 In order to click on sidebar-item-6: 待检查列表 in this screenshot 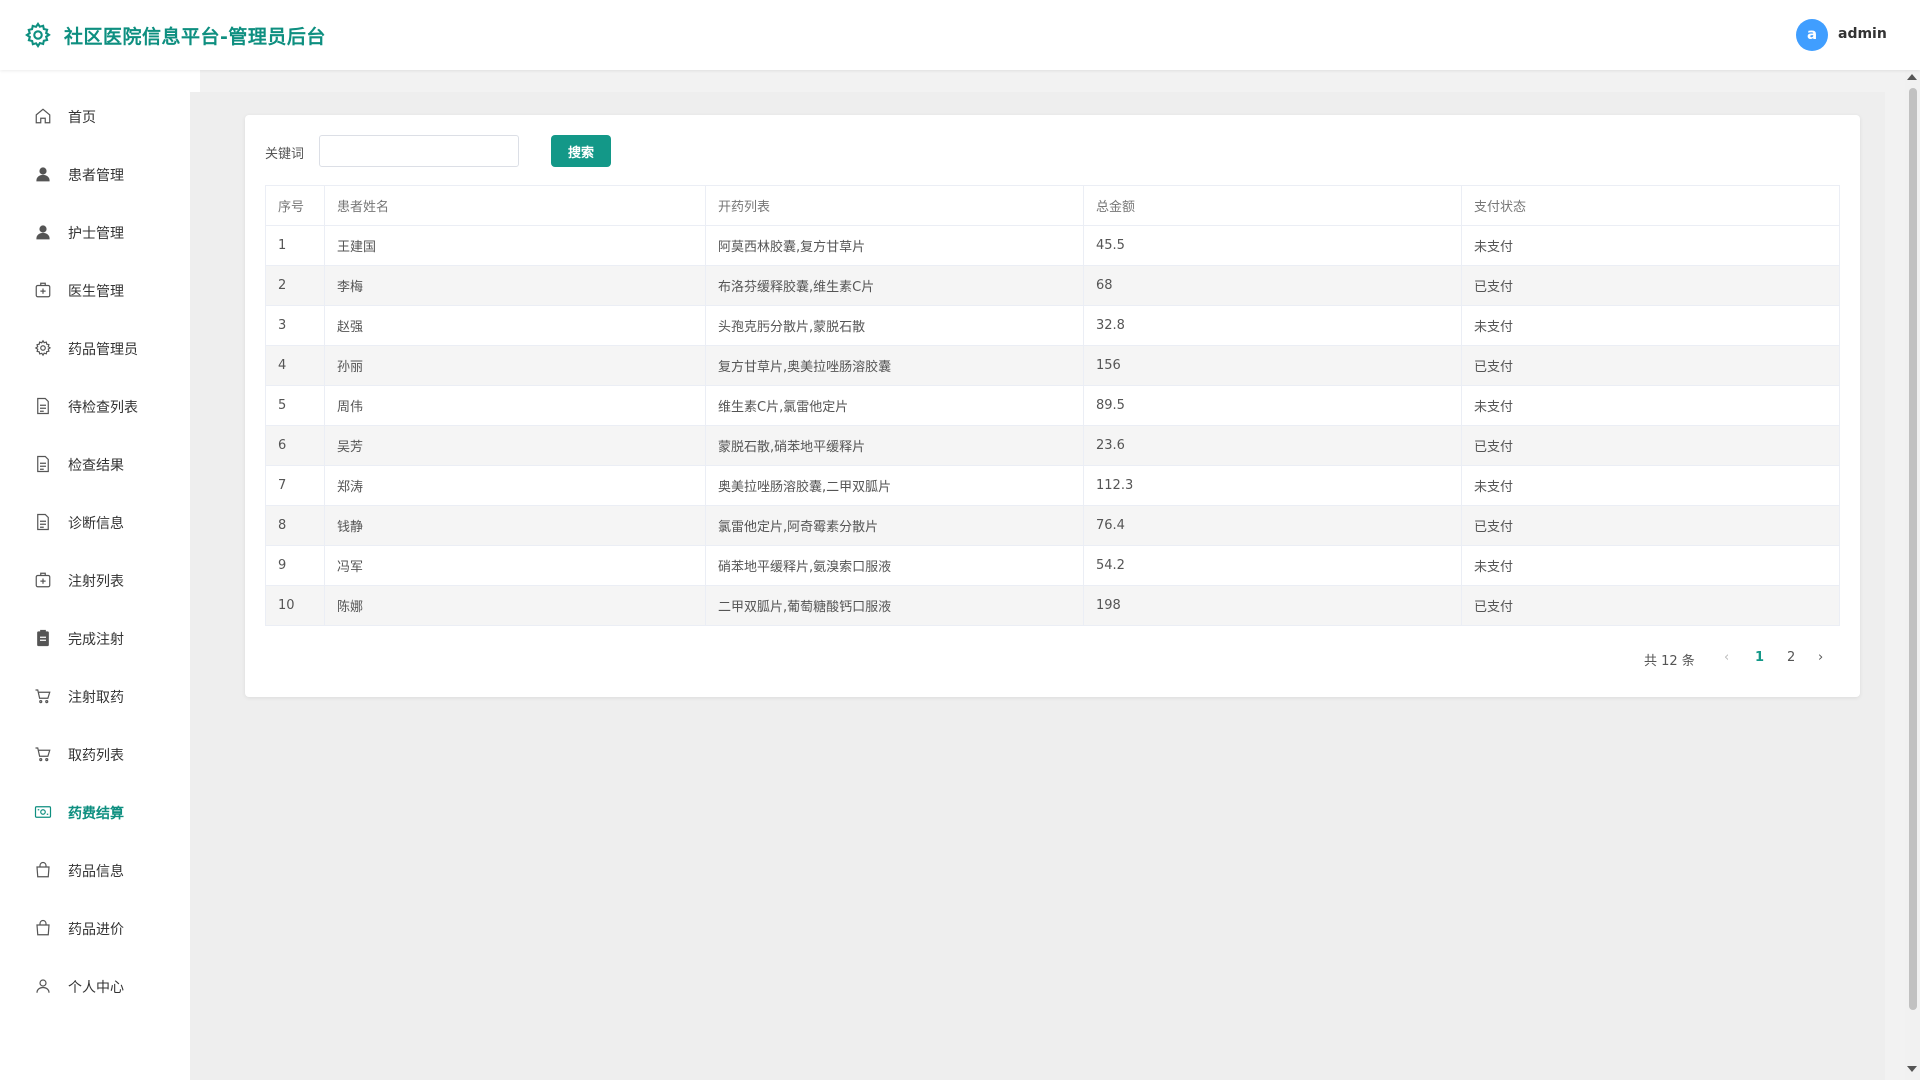, I will do `click(100, 406)`.